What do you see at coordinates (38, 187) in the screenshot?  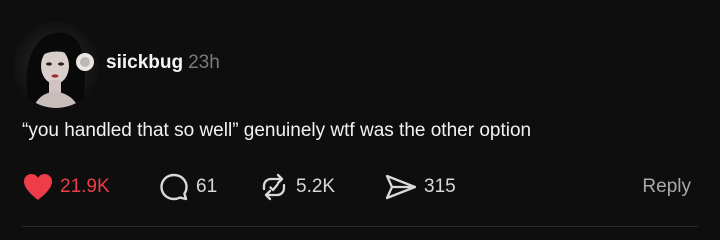 I see `heart-icon` at bounding box center [38, 187].